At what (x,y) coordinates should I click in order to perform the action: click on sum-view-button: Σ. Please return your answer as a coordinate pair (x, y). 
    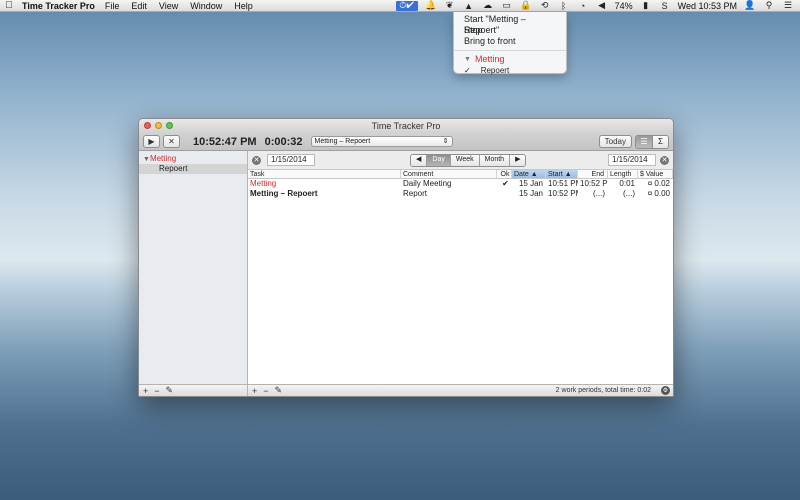
    Looking at the image, I should click on (660, 141).